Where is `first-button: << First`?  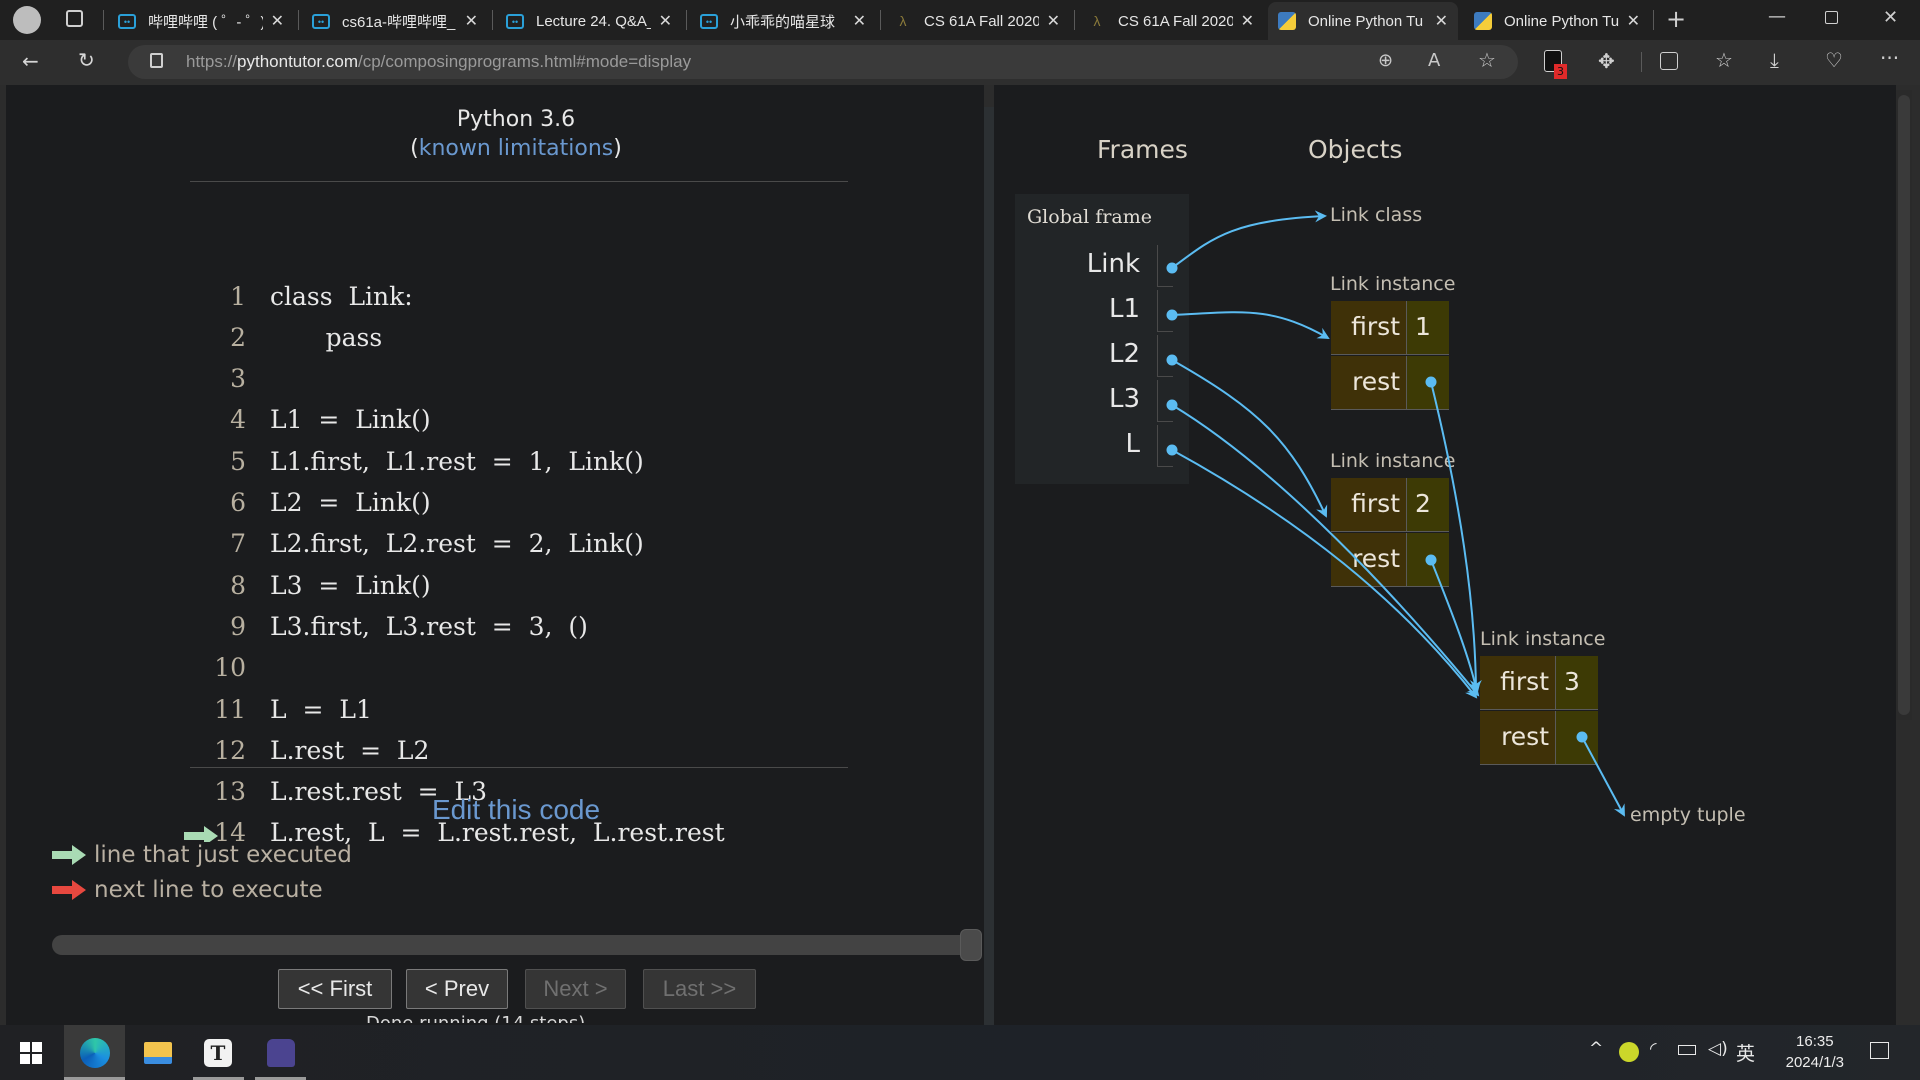
first-button: << First is located at coordinates (335, 989).